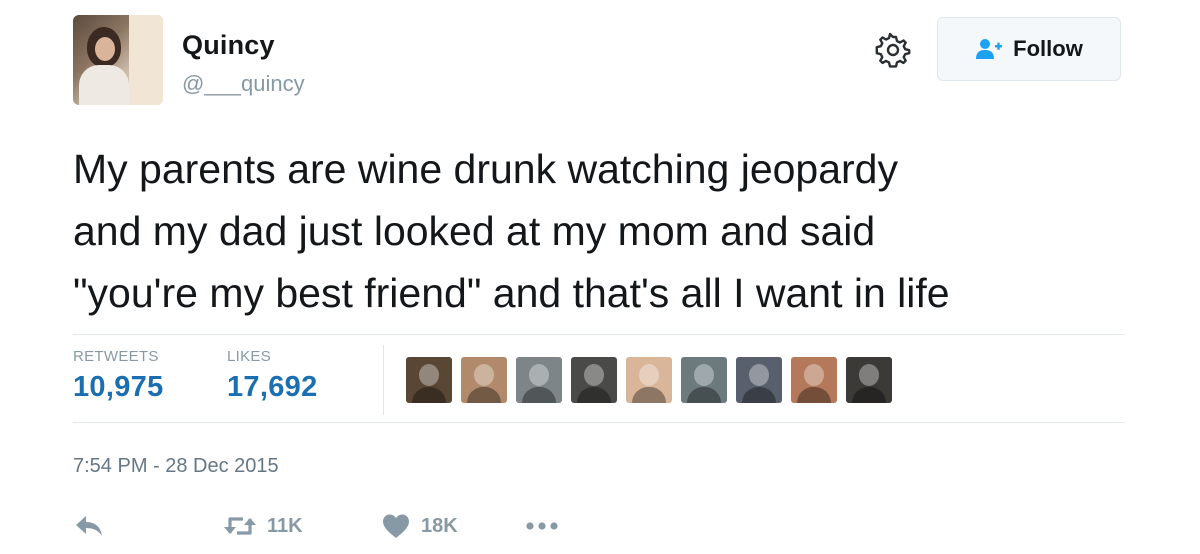 This screenshot has width=1200, height=554. What do you see at coordinates (1048, 48) in the screenshot?
I see `follow-label: Follow` at bounding box center [1048, 48].